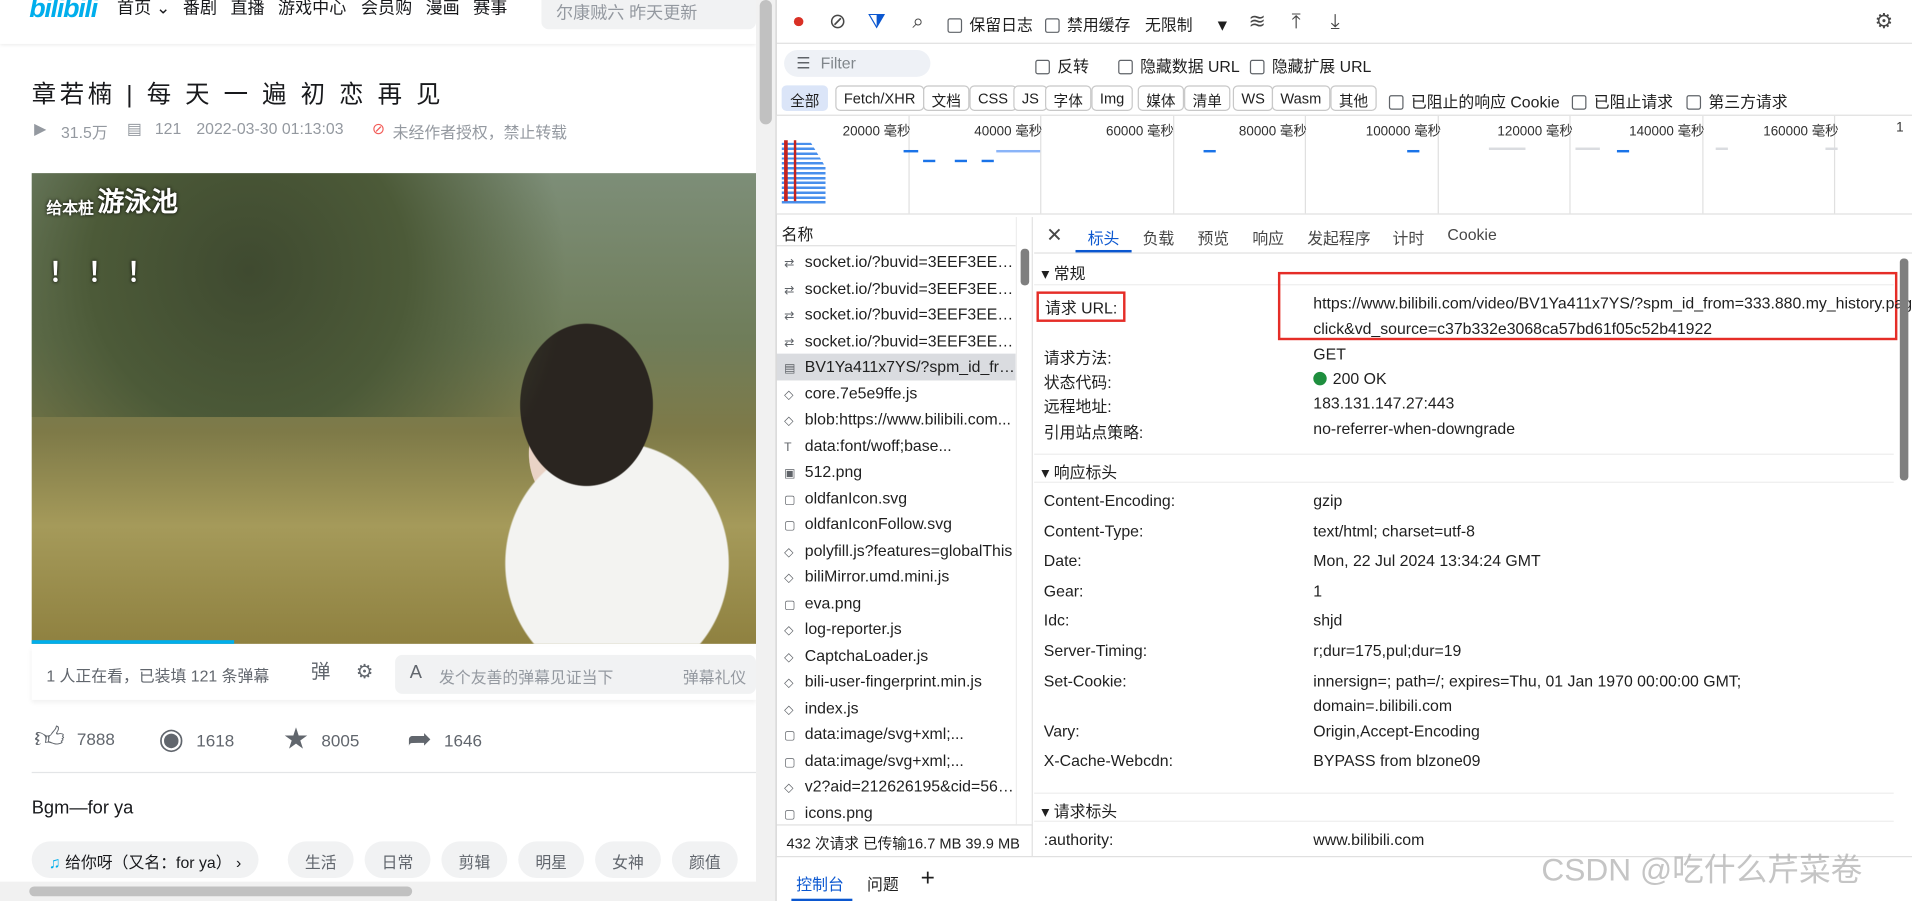 The height and width of the screenshot is (901, 1912). What do you see at coordinates (1253, 98) in the screenshot?
I see `type-ws: WS` at bounding box center [1253, 98].